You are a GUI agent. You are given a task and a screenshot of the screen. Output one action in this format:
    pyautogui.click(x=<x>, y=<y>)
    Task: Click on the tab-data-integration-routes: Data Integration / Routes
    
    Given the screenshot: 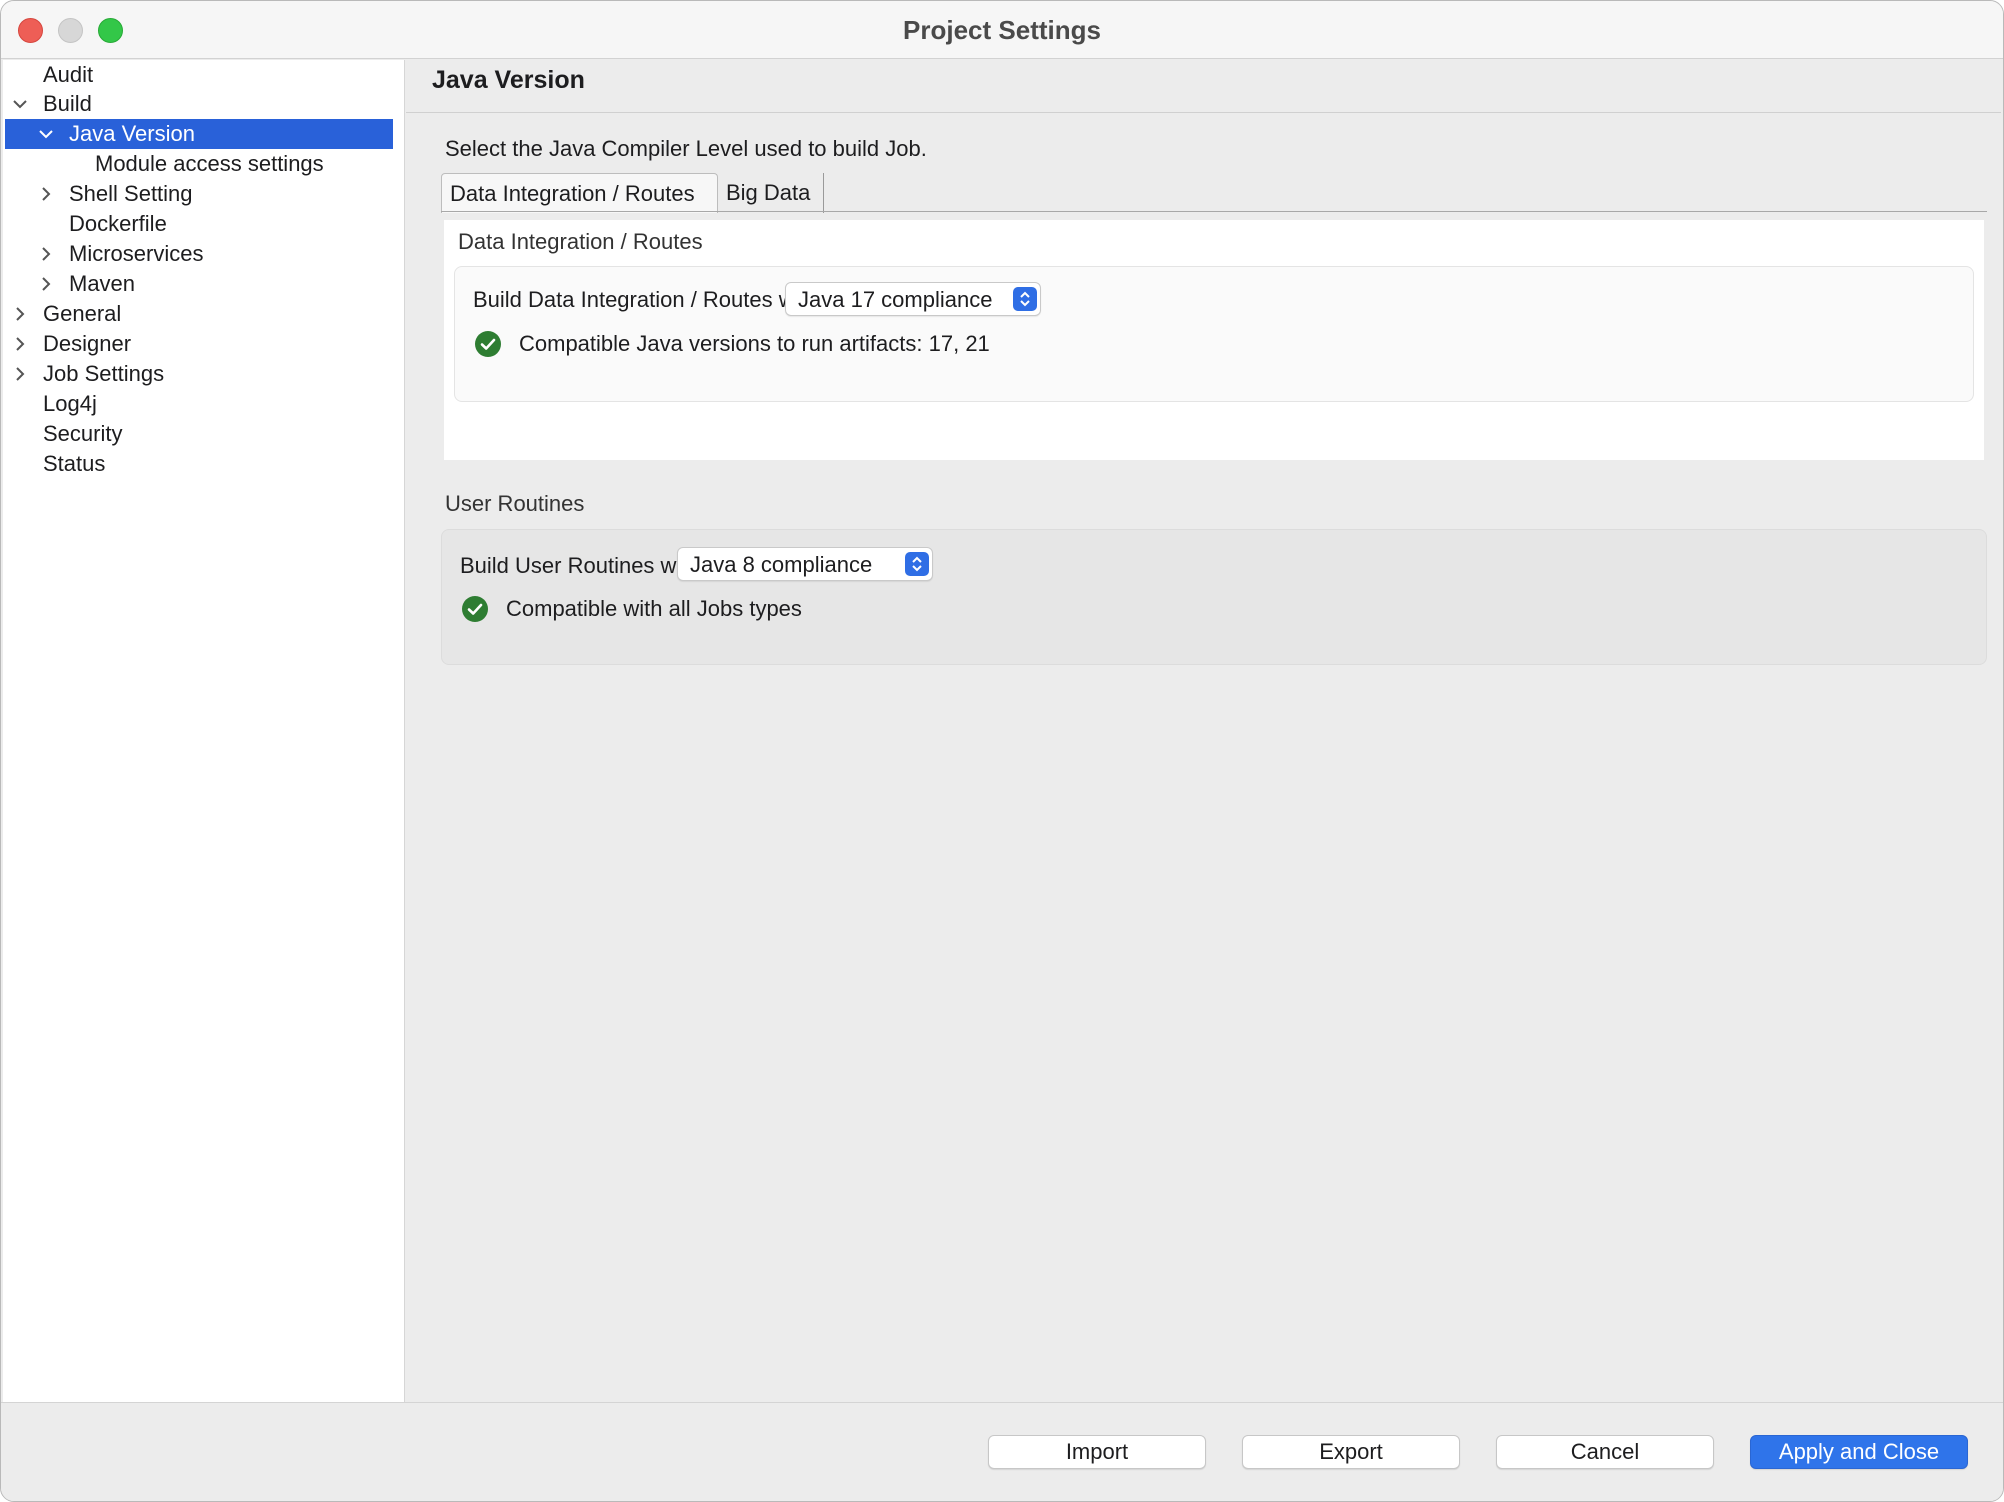 What is the action you would take?
    pyautogui.click(x=579, y=193)
    